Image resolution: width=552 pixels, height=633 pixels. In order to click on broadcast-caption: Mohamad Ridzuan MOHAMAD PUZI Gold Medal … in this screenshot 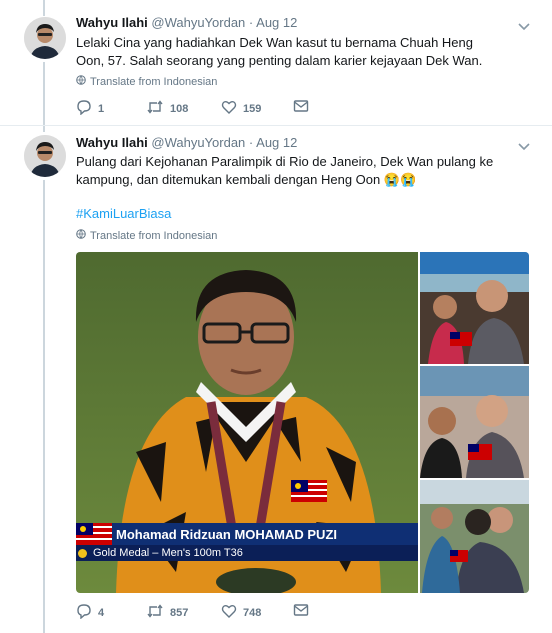, I will do `click(247, 542)`.